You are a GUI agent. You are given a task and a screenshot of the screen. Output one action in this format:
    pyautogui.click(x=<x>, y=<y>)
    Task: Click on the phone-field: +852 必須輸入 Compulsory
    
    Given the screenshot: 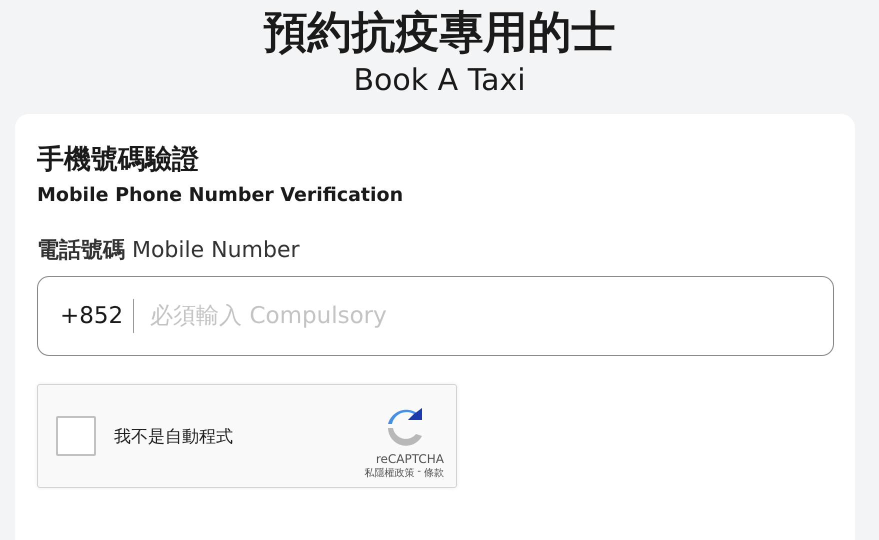 What is the action you would take?
    pyautogui.click(x=435, y=316)
    